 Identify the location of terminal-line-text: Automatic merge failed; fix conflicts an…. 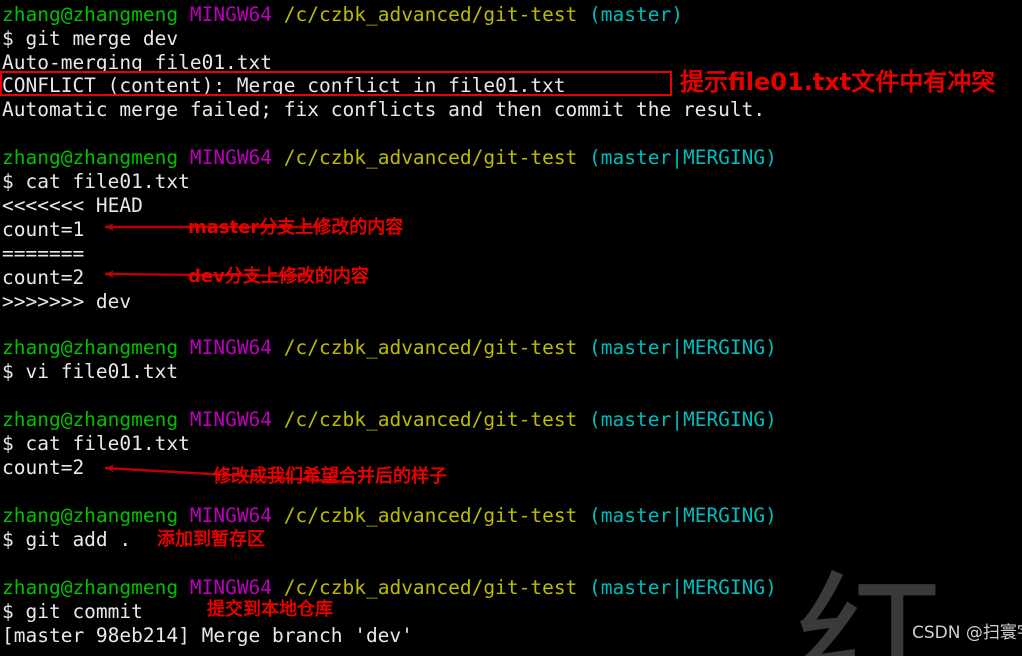
(384, 109).